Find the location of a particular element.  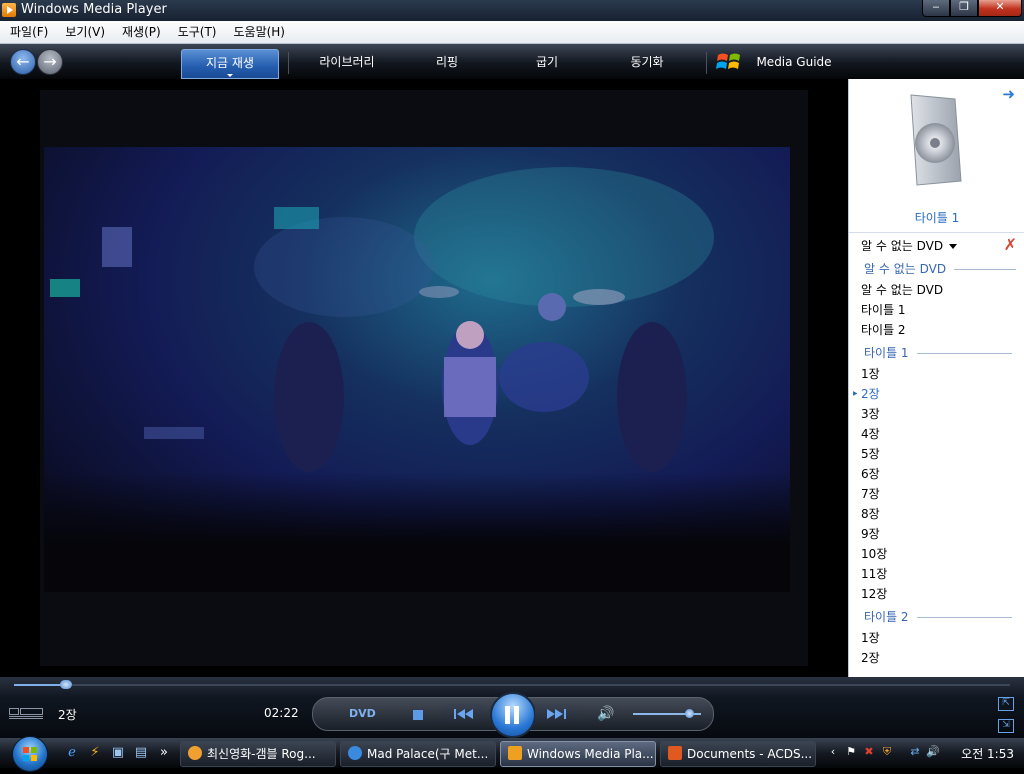

list-item-chapter: 2장 is located at coordinates (870, 657).